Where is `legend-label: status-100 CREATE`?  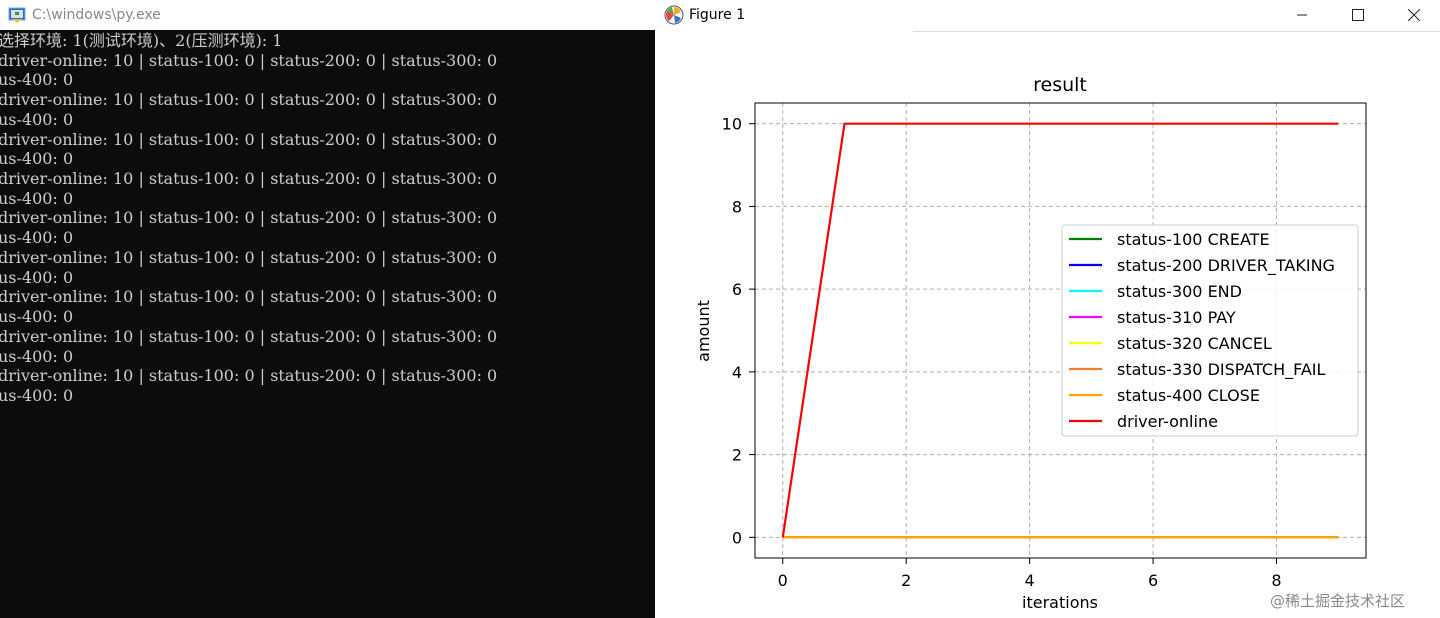 legend-label: status-100 CREATE is located at coordinates (1193, 239).